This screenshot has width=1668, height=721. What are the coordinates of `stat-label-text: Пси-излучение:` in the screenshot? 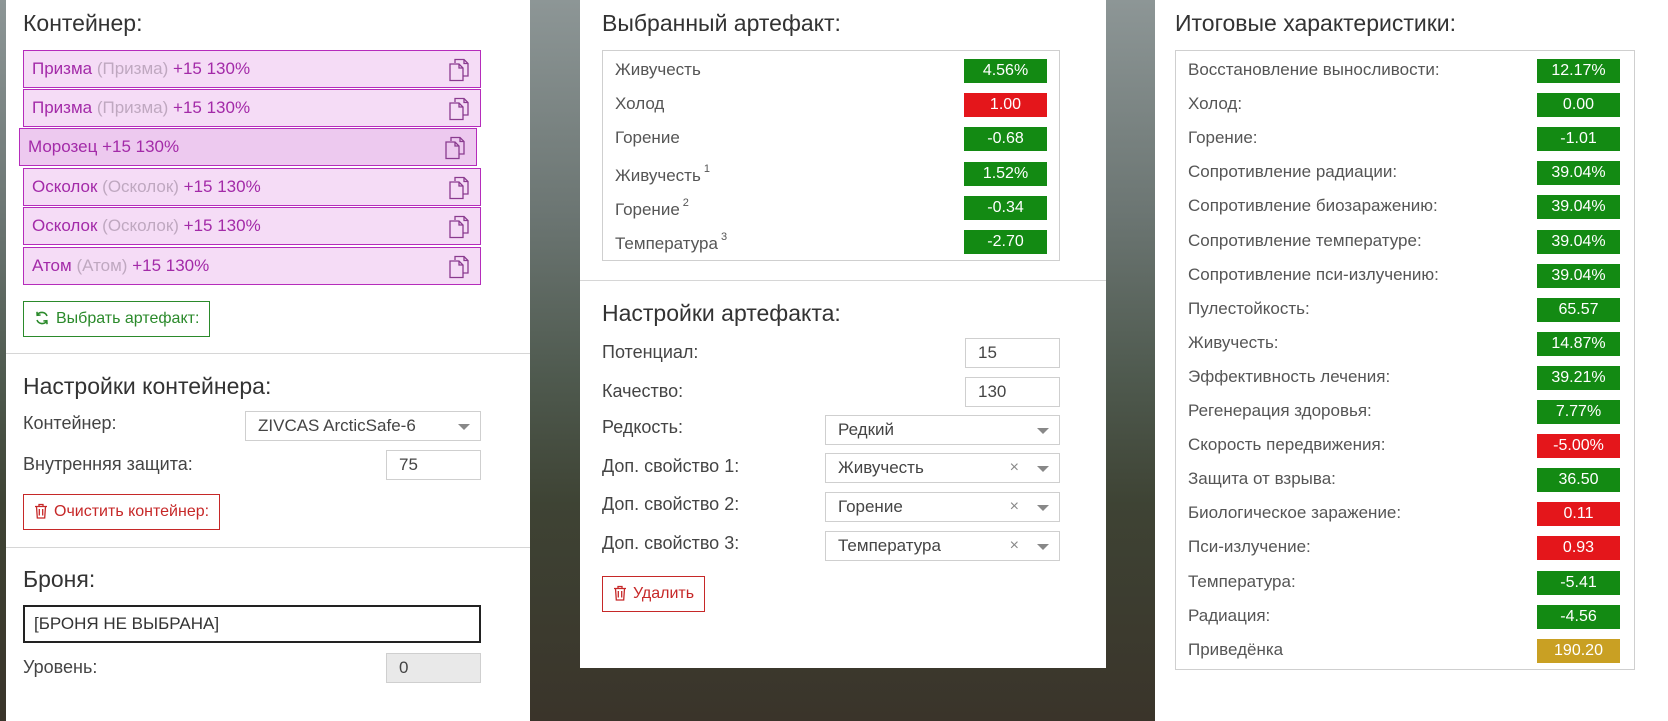 It's located at (1249, 547).